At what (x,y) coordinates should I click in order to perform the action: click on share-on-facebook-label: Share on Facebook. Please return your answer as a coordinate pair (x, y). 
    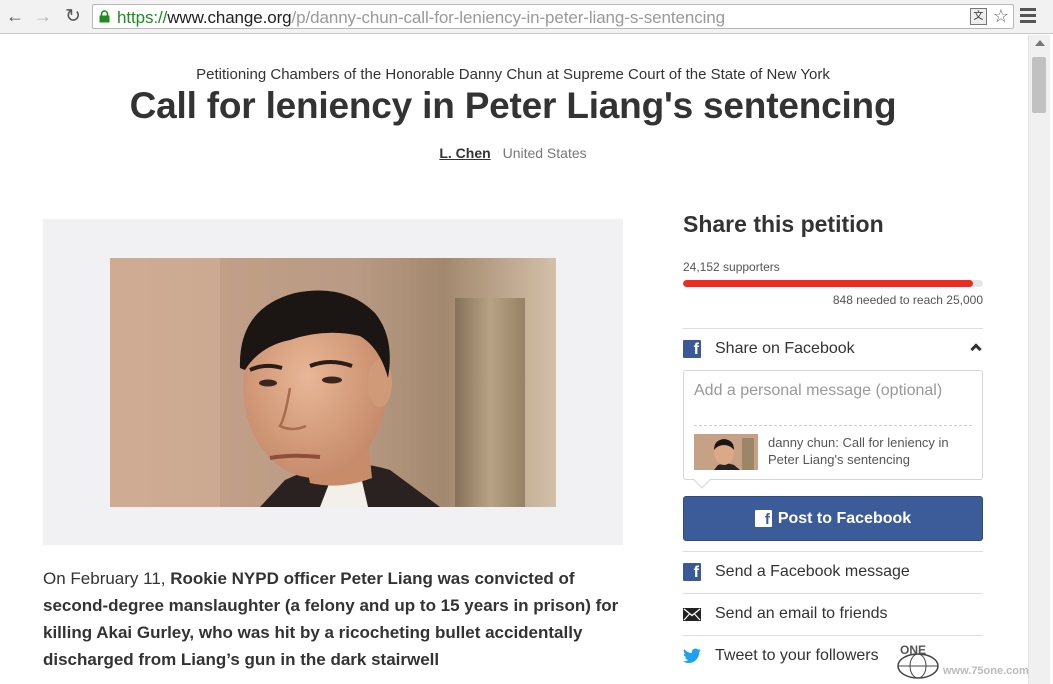
    Looking at the image, I should click on (785, 348).